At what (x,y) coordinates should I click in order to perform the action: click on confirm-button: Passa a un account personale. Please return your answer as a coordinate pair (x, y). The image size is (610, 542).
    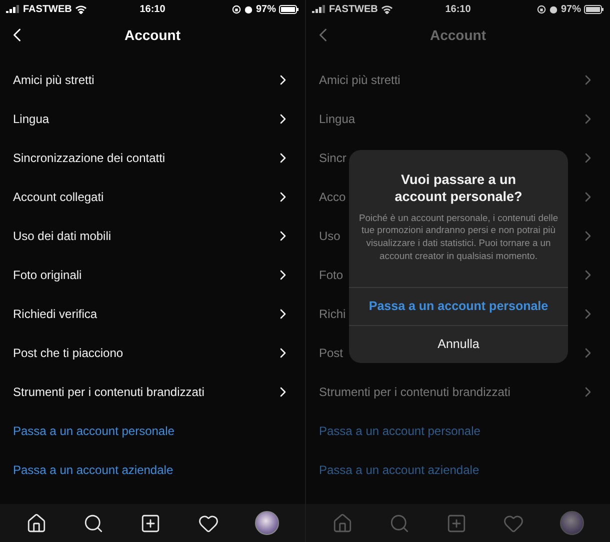
    Looking at the image, I should click on (458, 305).